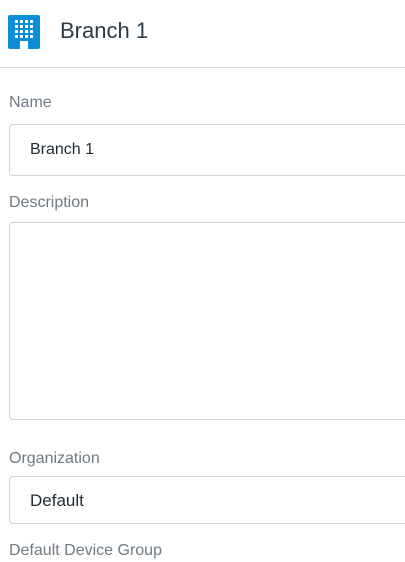 Image resolution: width=405 pixels, height=562 pixels. I want to click on organization-label: Organization, so click(54, 458).